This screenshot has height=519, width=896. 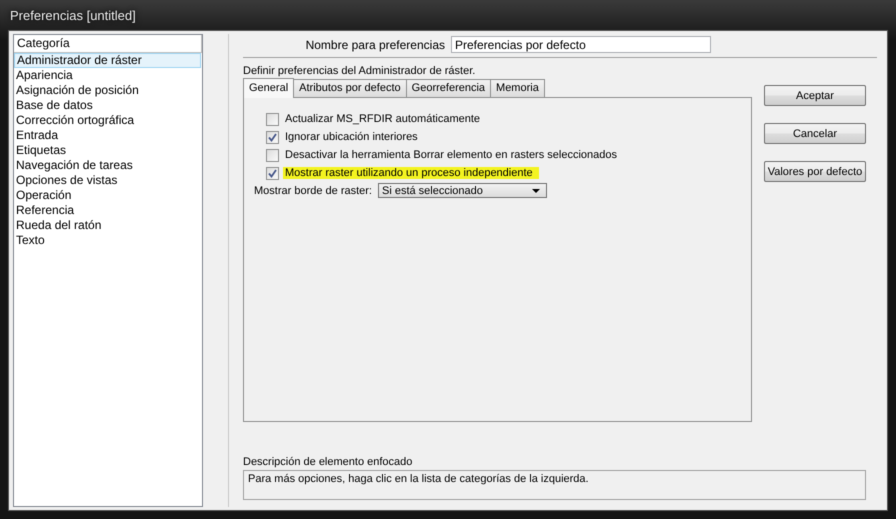 I want to click on section-label: Definir preferencias del Administrador de ráster., so click(x=359, y=71).